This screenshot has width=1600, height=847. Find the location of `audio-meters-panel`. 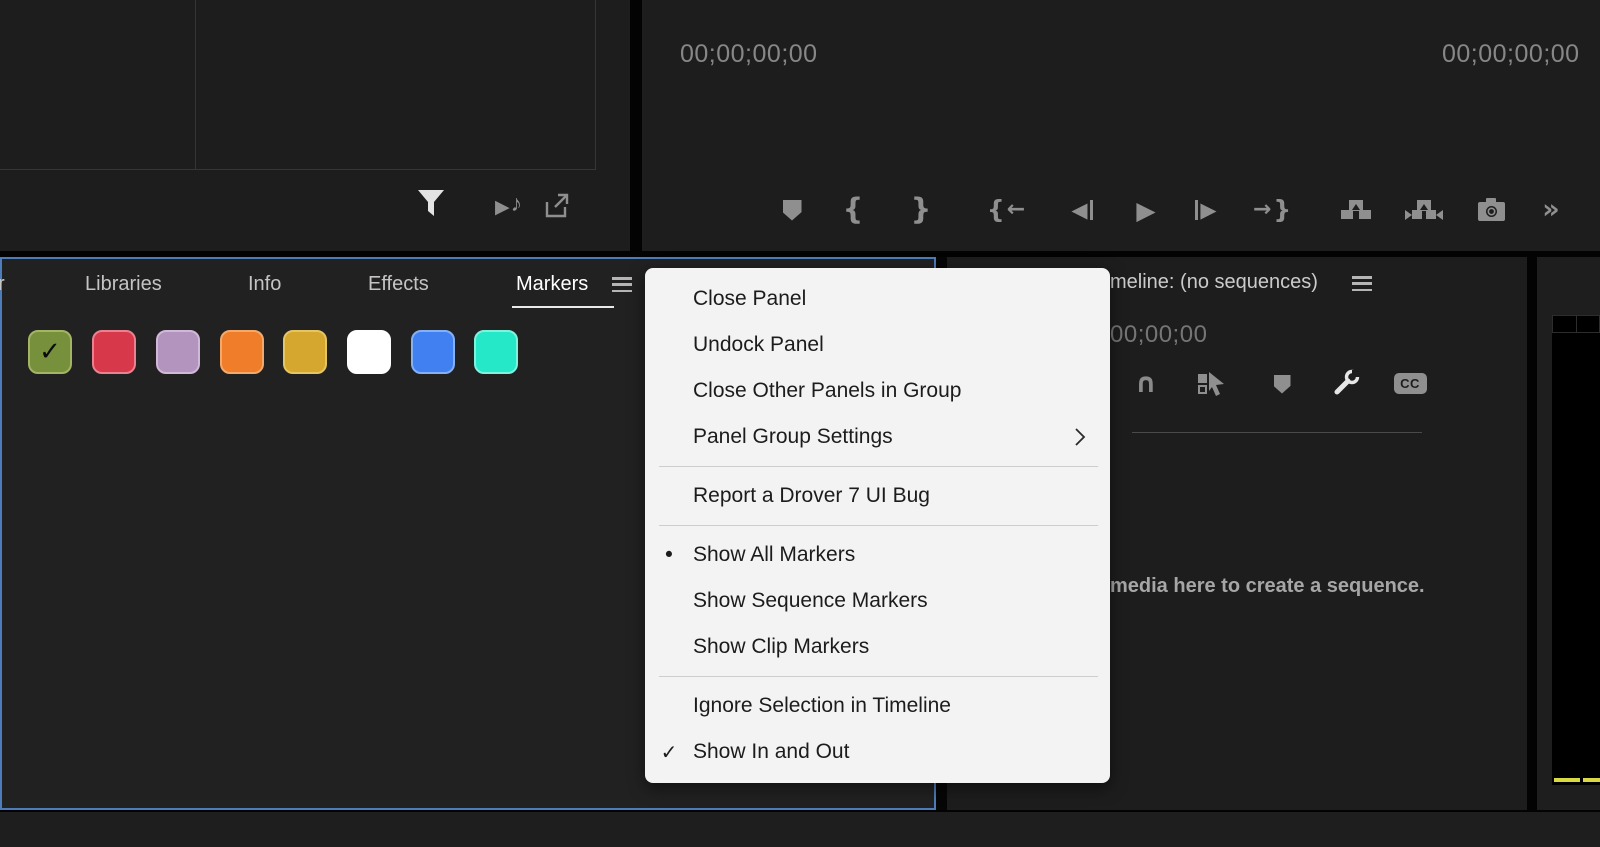

audio-meters-panel is located at coordinates (1568, 533).